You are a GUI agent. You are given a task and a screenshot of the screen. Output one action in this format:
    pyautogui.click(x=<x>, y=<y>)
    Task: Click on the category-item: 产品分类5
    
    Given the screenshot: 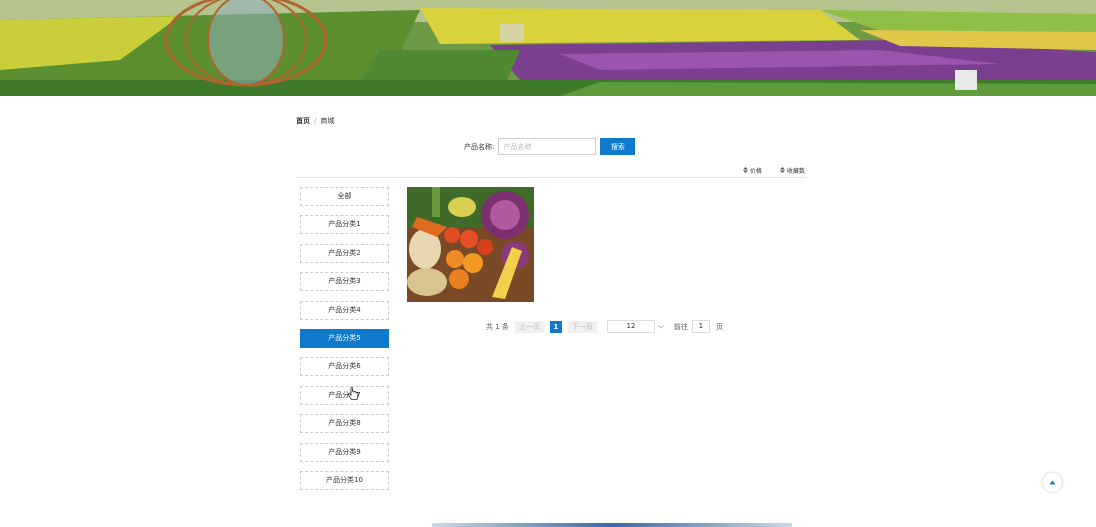 What is the action you would take?
    pyautogui.click(x=344, y=338)
    